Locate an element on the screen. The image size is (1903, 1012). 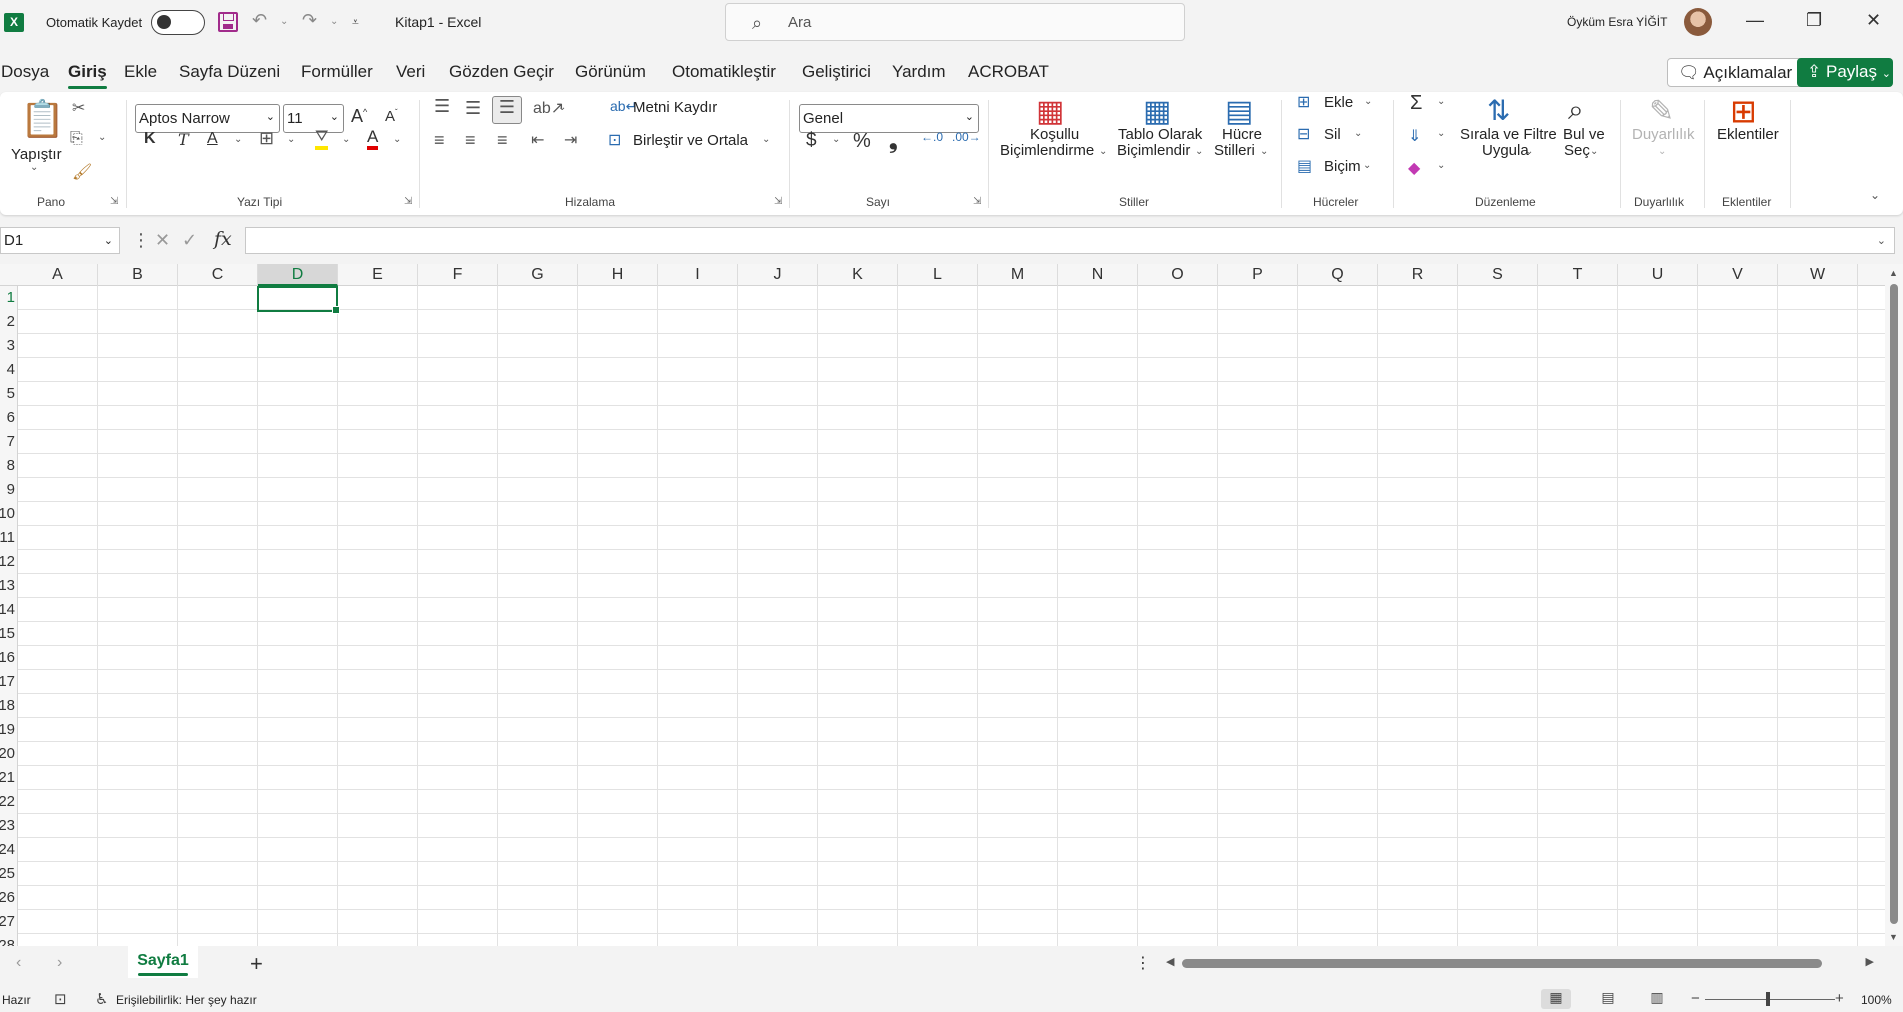
paste-icon: 📋 is located at coordinates (42, 119).